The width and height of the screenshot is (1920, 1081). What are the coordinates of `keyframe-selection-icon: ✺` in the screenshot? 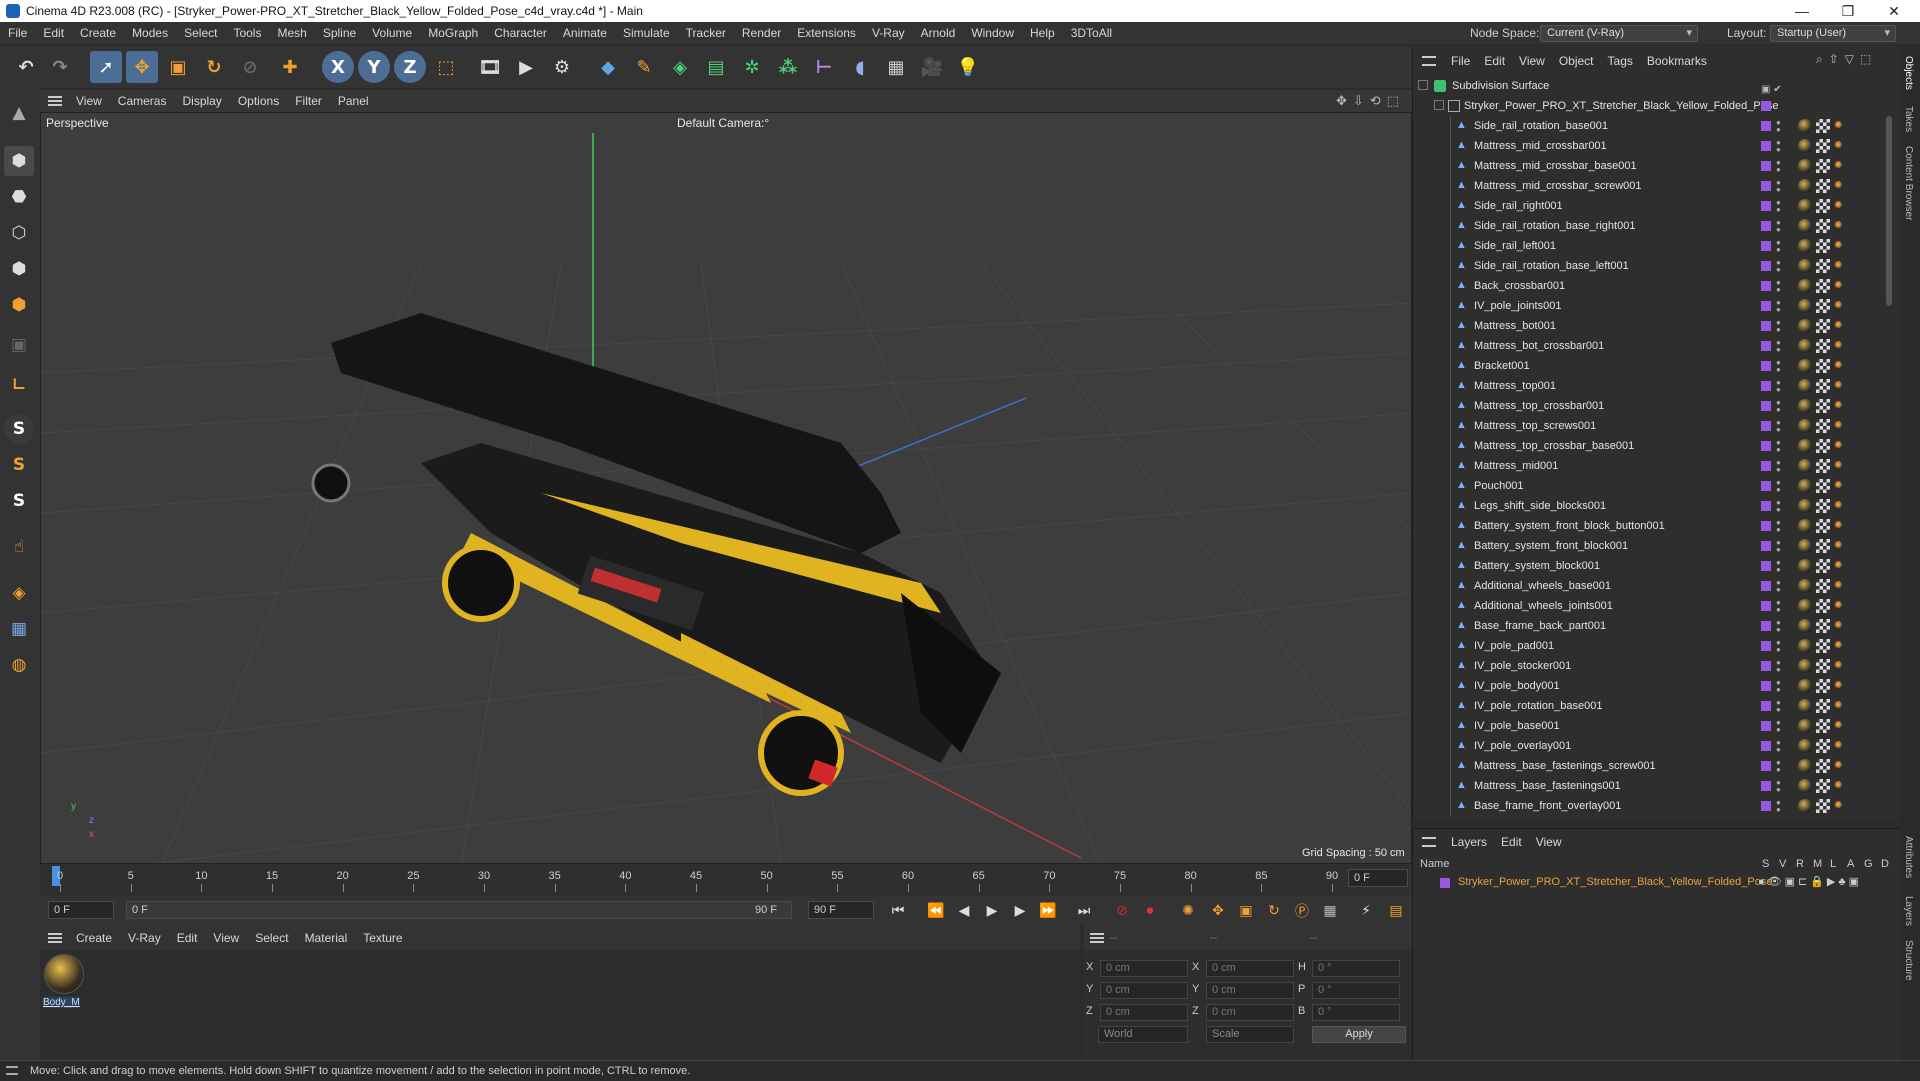 It's located at (1188, 911).